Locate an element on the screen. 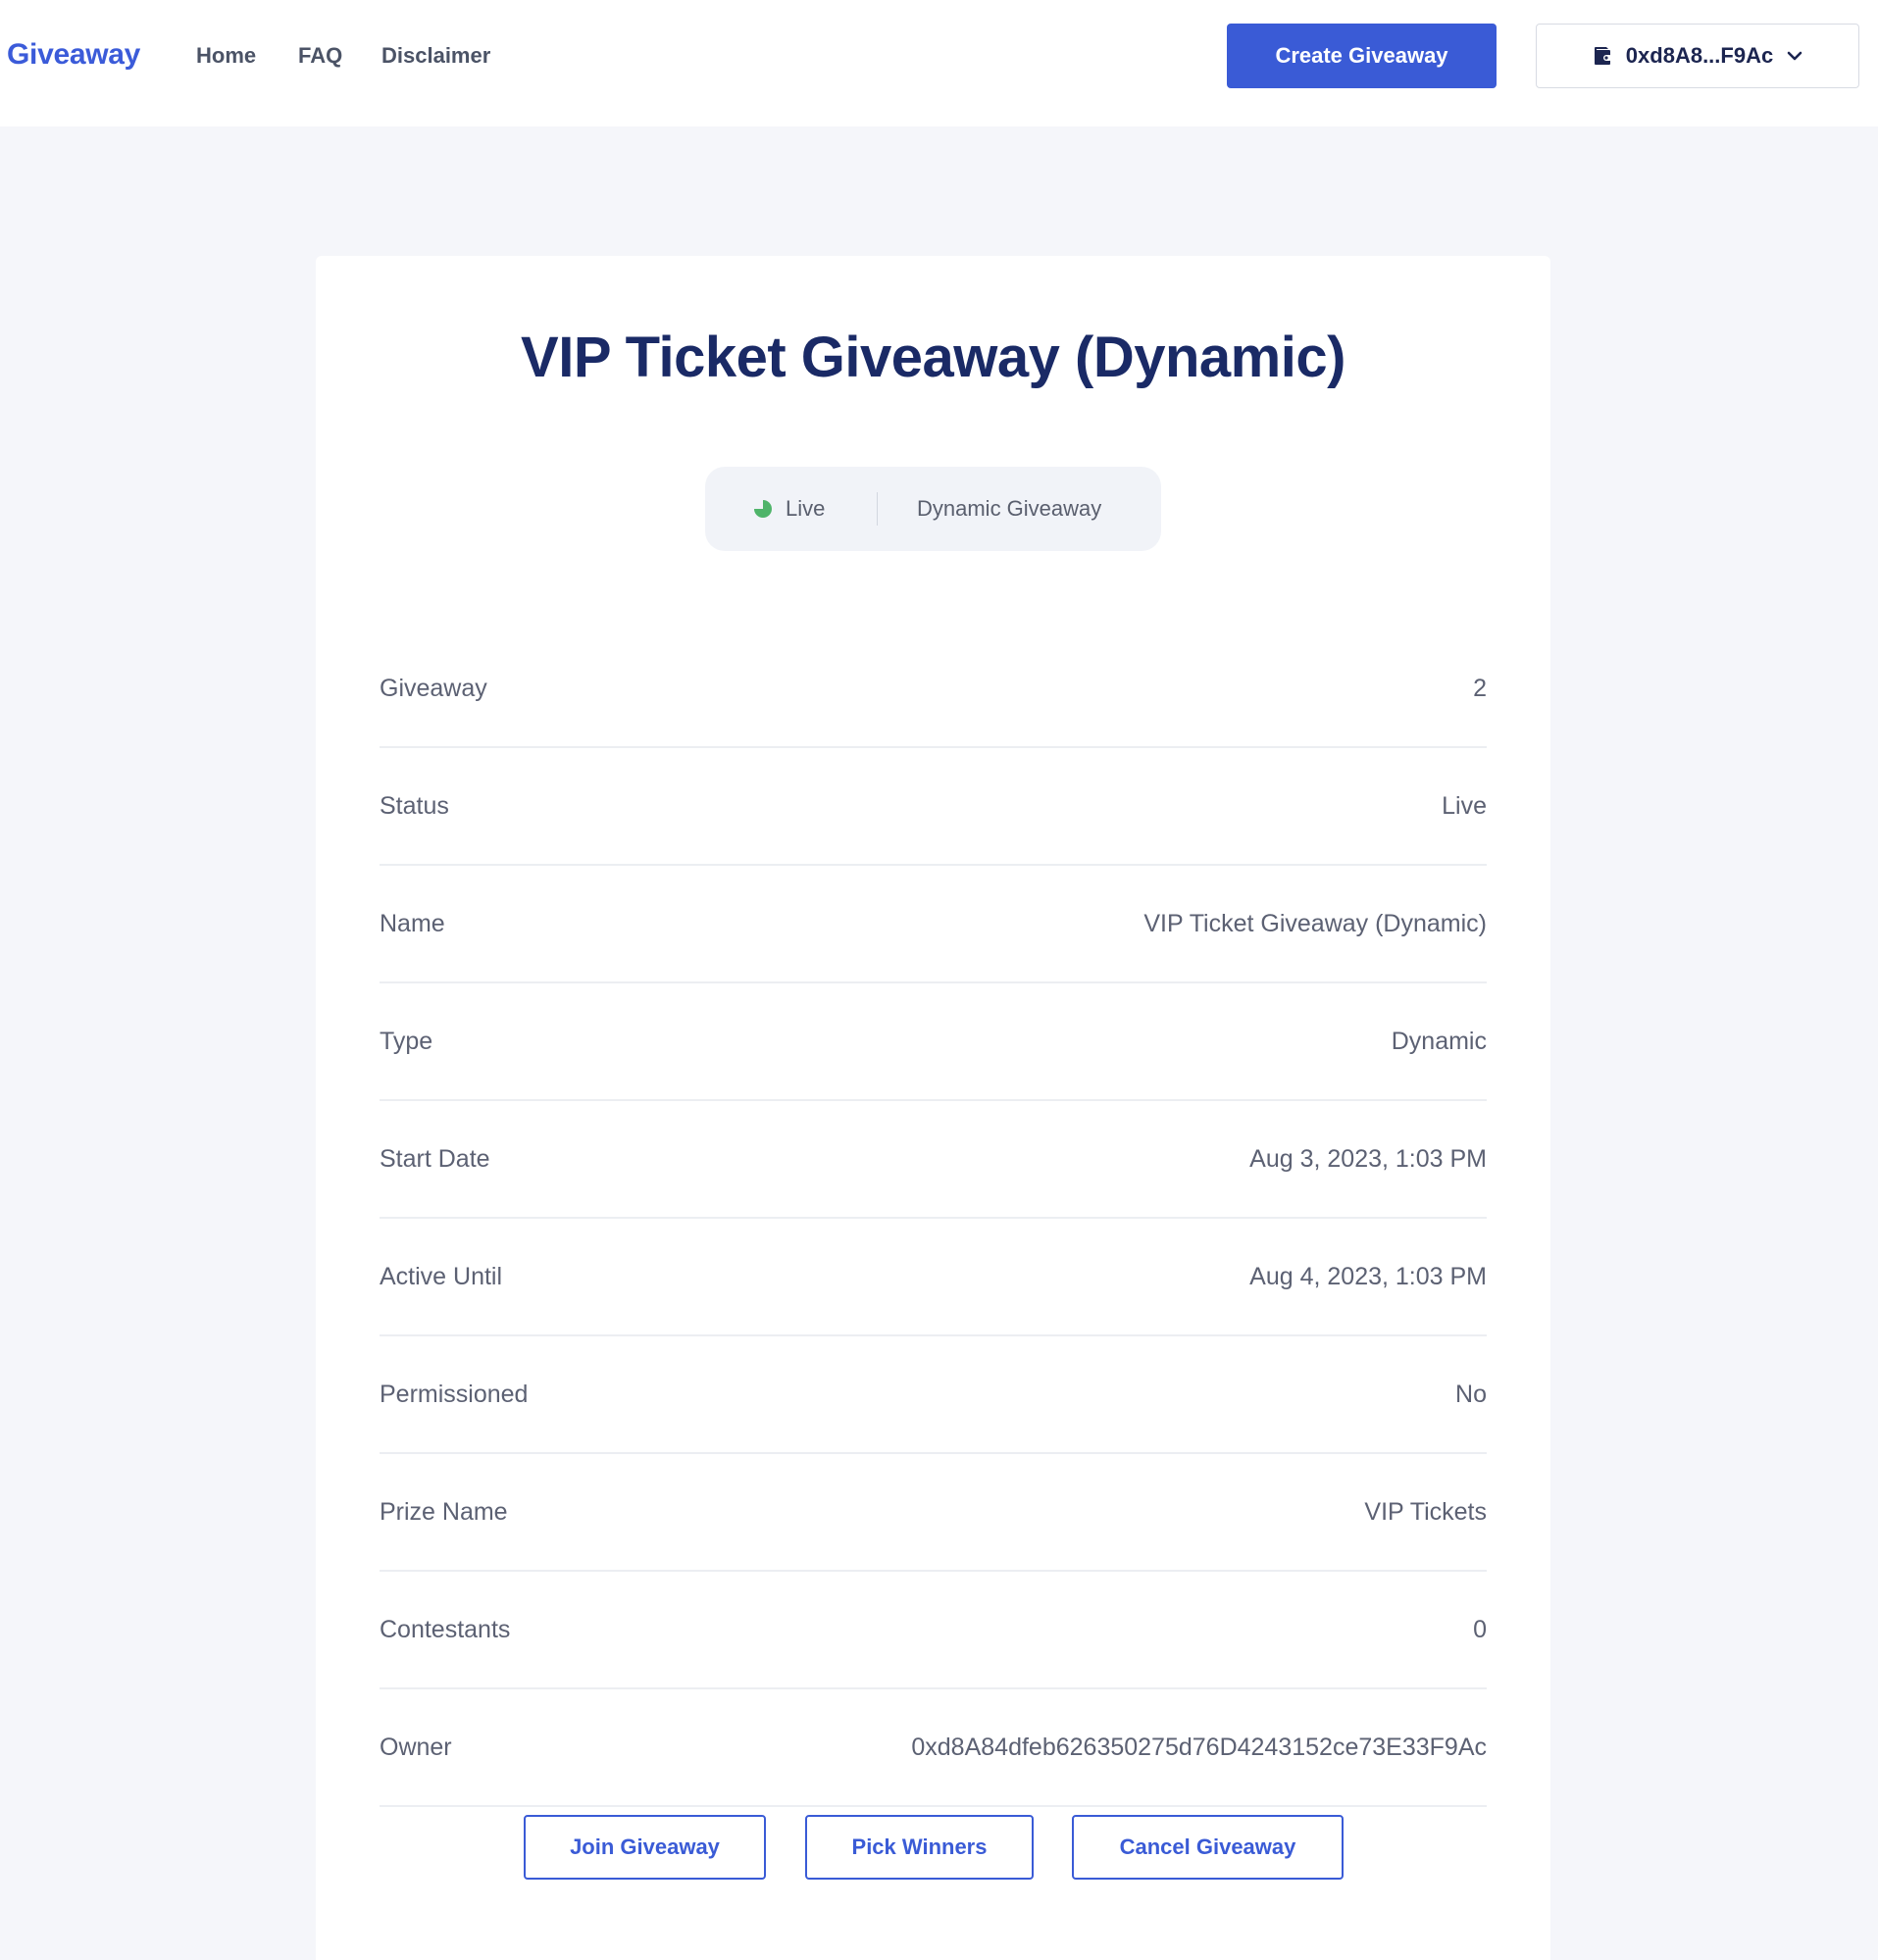 The width and height of the screenshot is (1878, 1960). status-dot-icon is located at coordinates (763, 509).